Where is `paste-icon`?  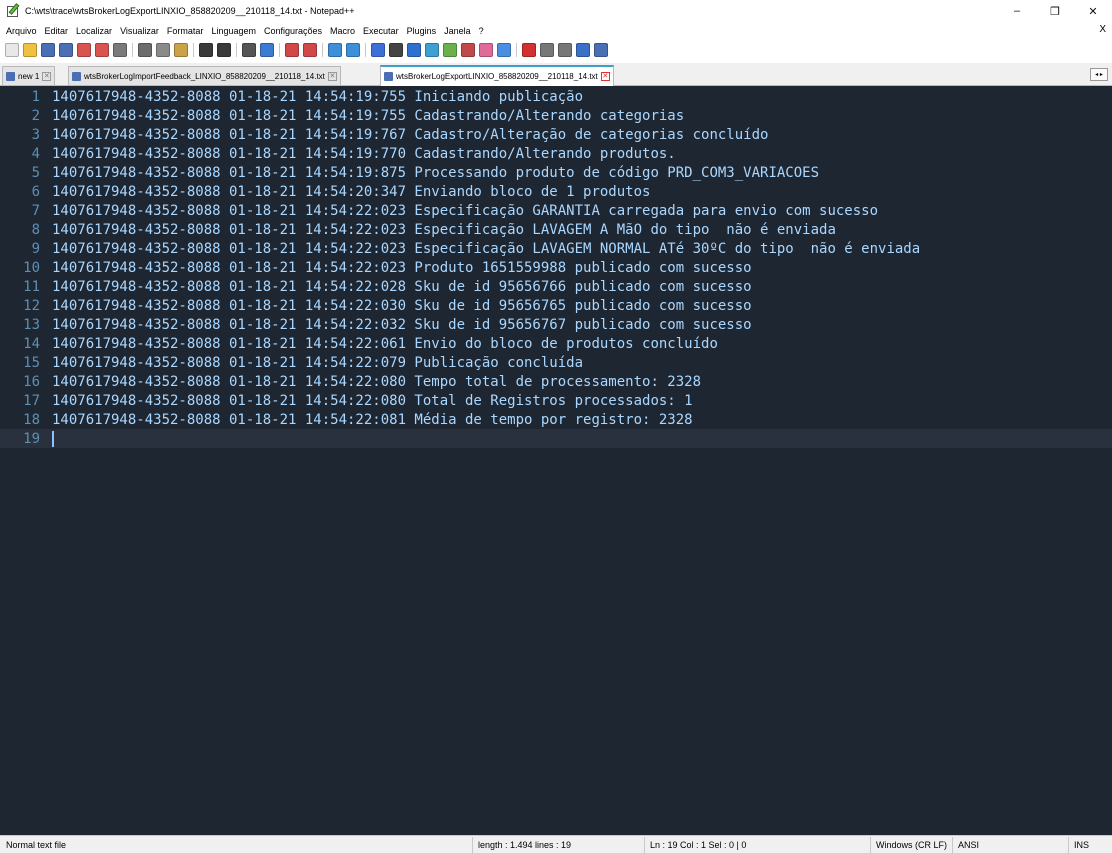
paste-icon is located at coordinates (181, 50).